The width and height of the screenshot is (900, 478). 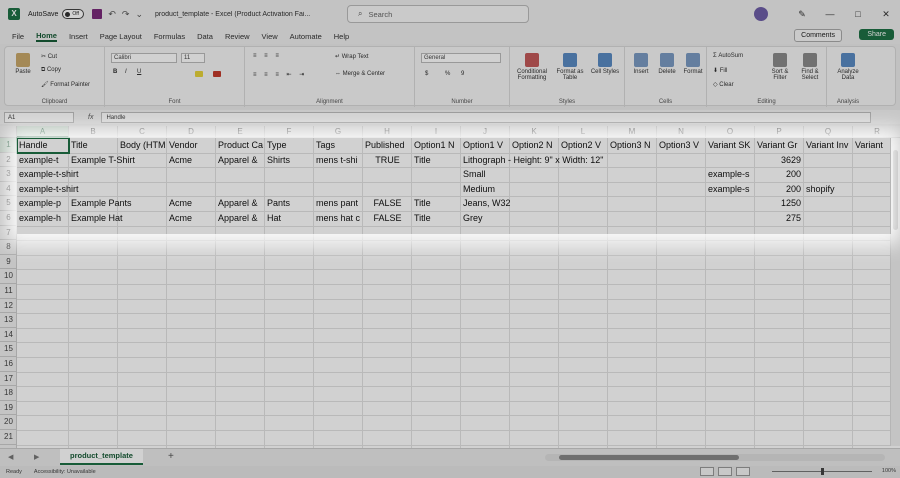 I want to click on number-format-select: General, so click(x=461, y=58).